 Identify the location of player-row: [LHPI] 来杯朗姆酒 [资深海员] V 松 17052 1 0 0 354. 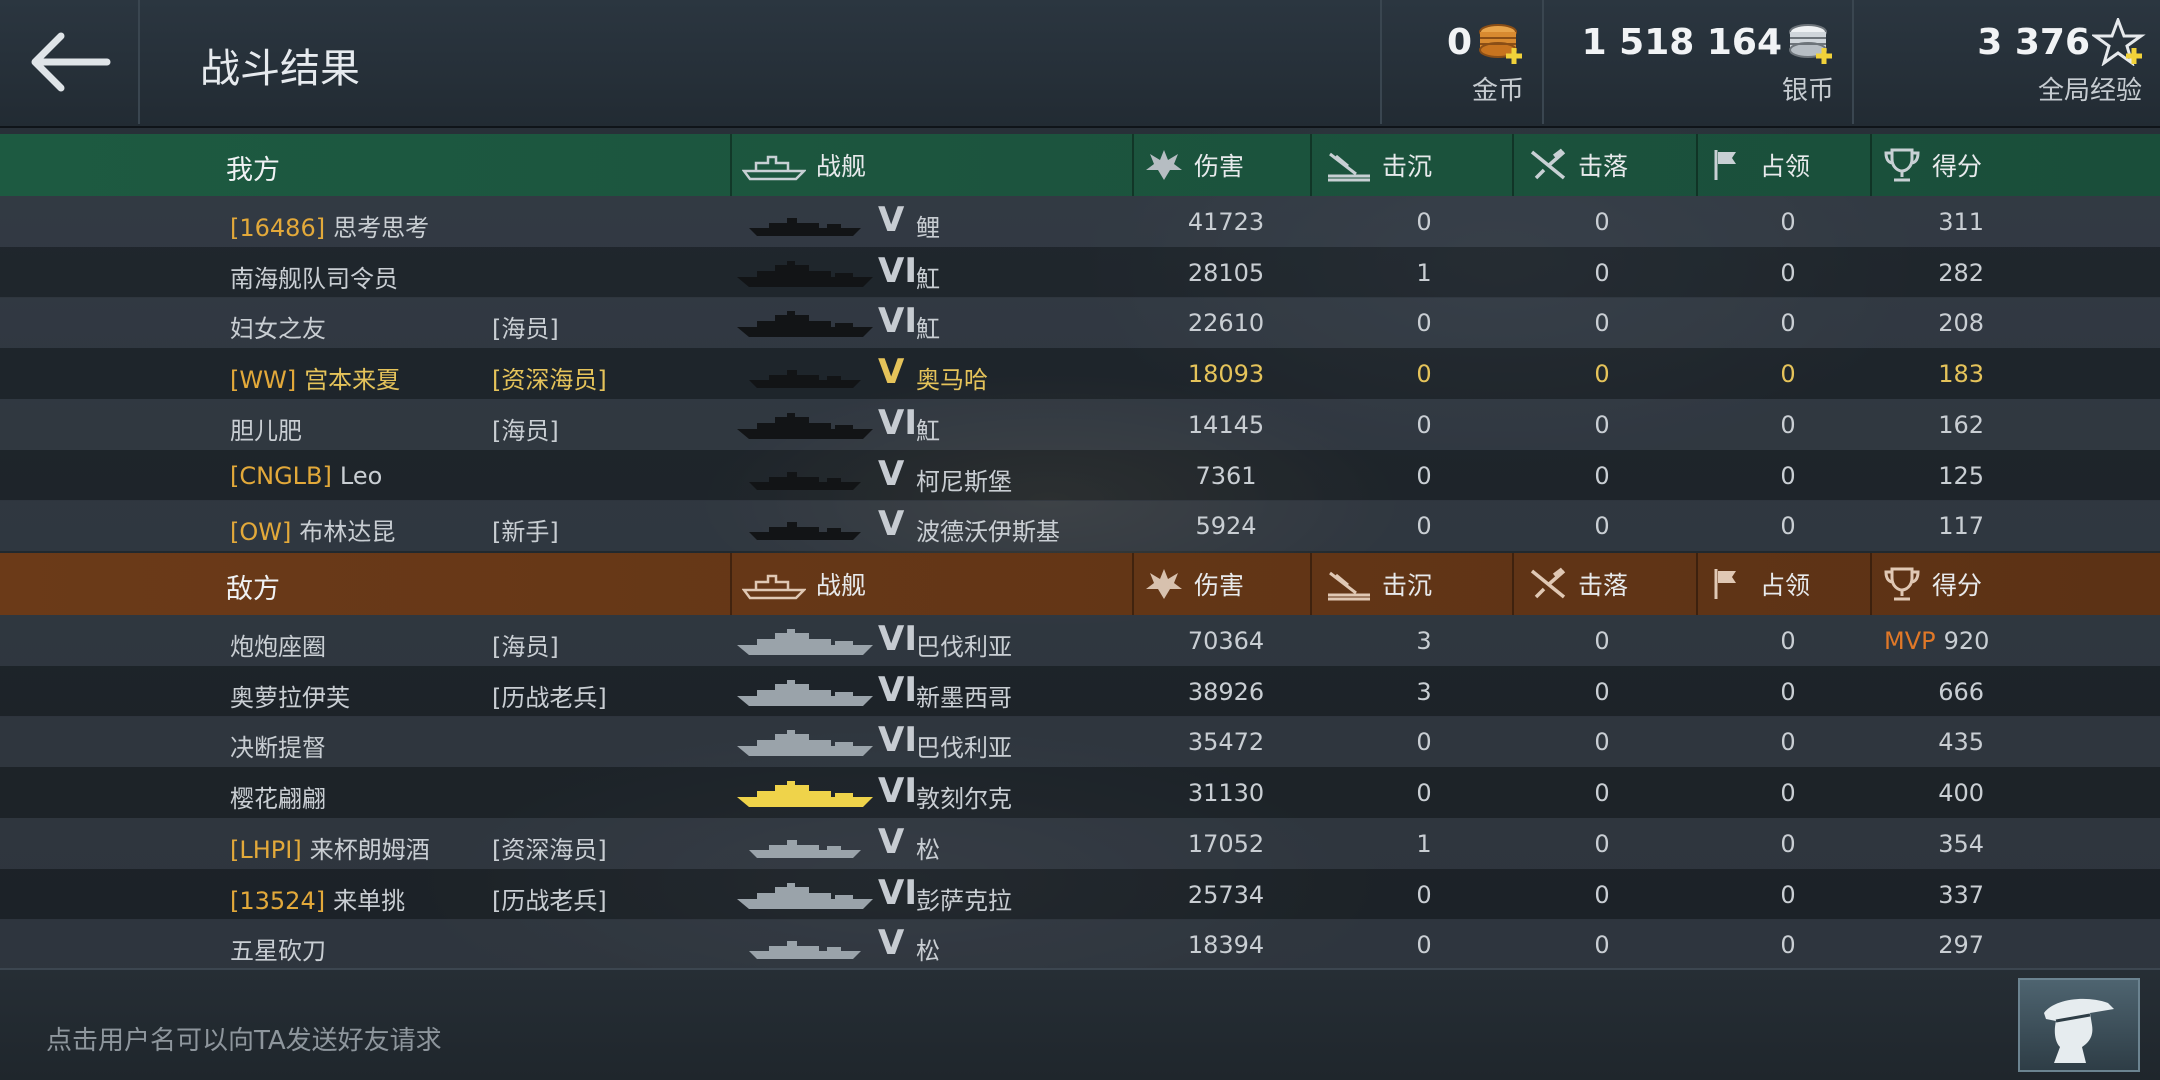
(1080, 843).